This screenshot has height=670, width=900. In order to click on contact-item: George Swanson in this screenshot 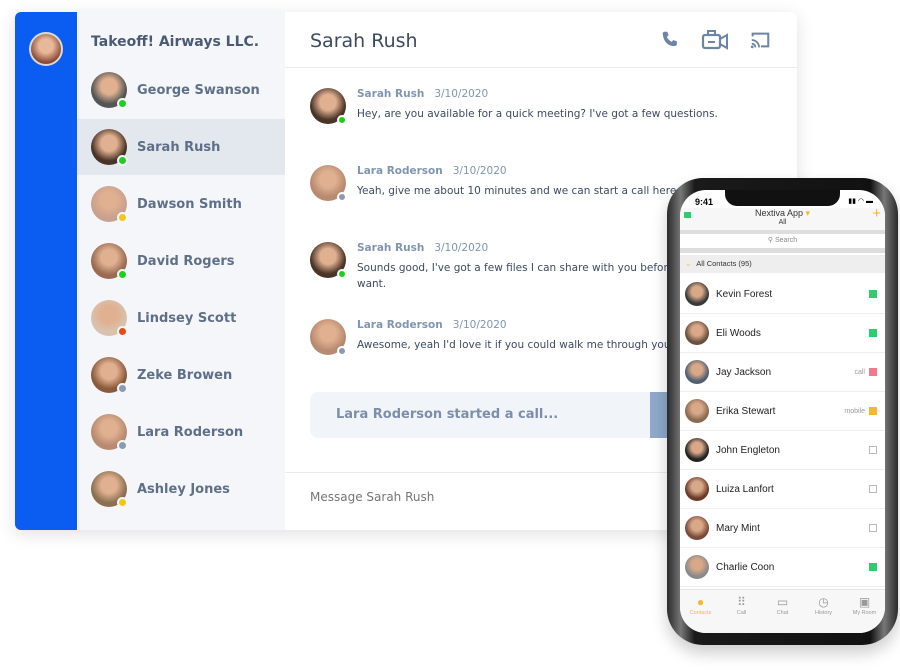, I will do `click(181, 90)`.